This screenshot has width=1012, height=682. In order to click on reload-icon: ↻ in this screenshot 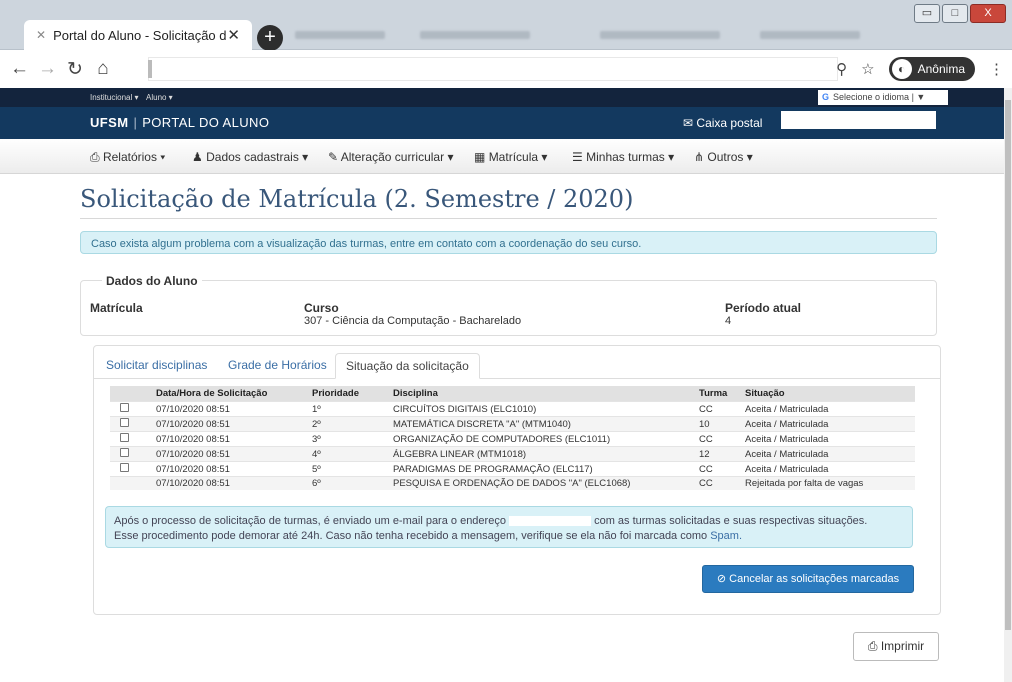, I will do `click(75, 69)`.